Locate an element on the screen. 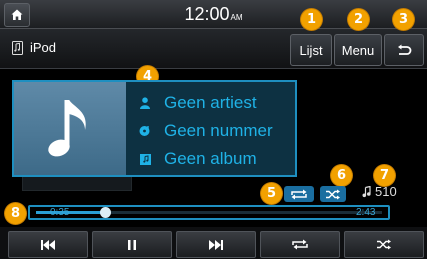  back-arrow-icon is located at coordinates (405, 49).